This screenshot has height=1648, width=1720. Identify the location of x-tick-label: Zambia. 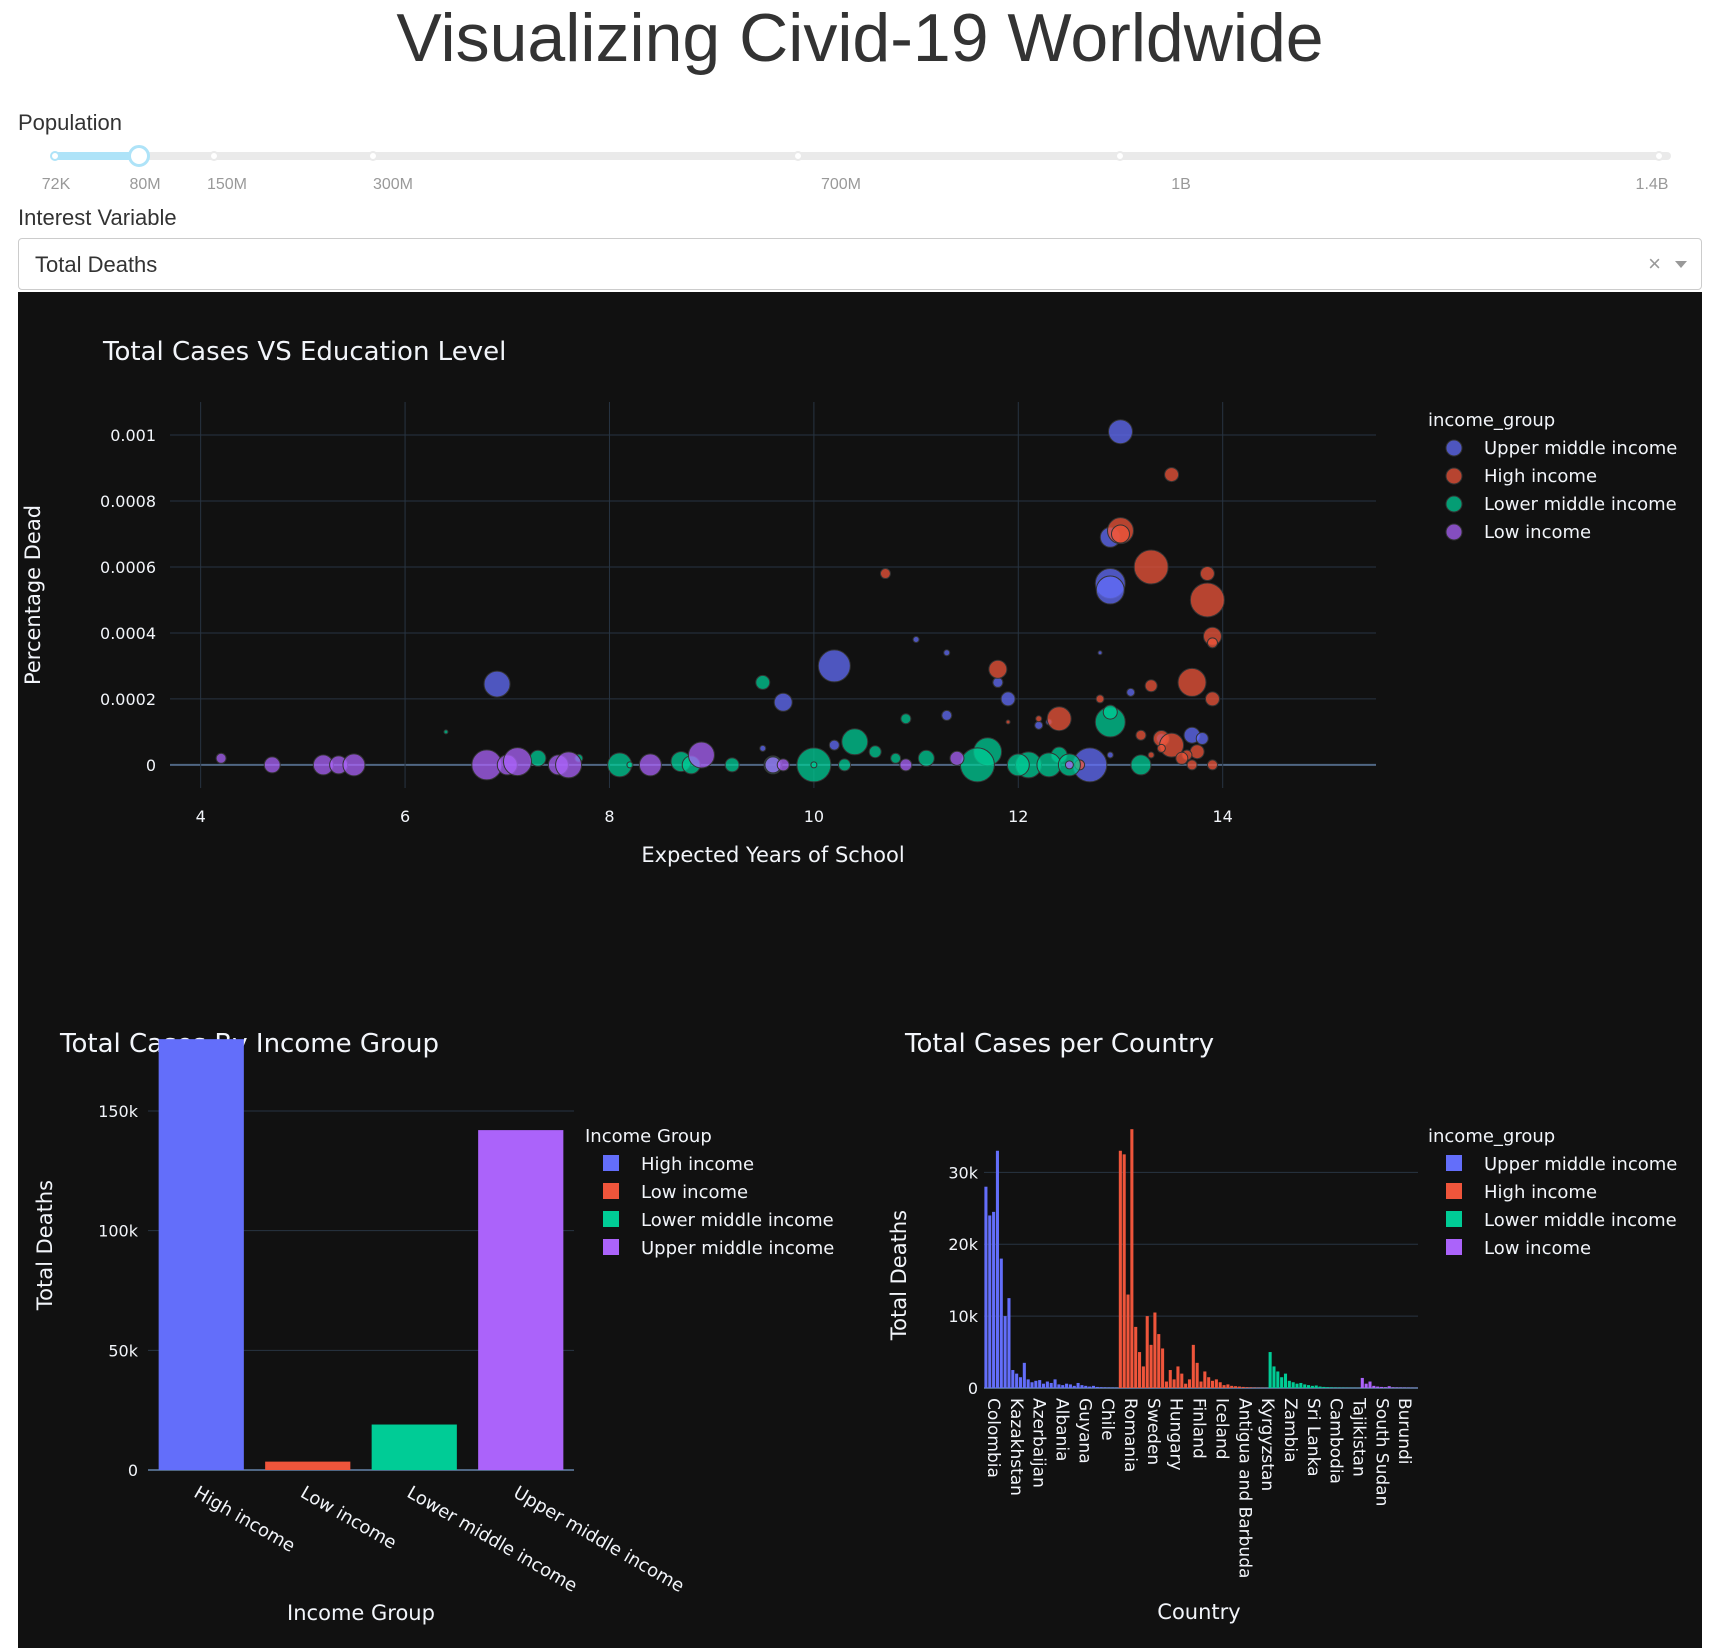
(1290, 1430).